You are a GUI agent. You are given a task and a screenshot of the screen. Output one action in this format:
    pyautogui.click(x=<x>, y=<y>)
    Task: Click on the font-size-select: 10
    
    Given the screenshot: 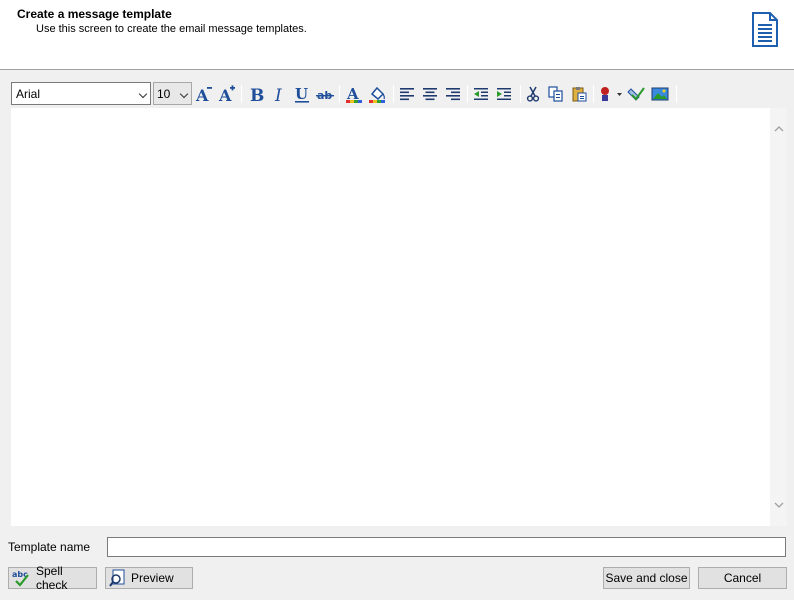 What is the action you would take?
    pyautogui.click(x=172, y=93)
    